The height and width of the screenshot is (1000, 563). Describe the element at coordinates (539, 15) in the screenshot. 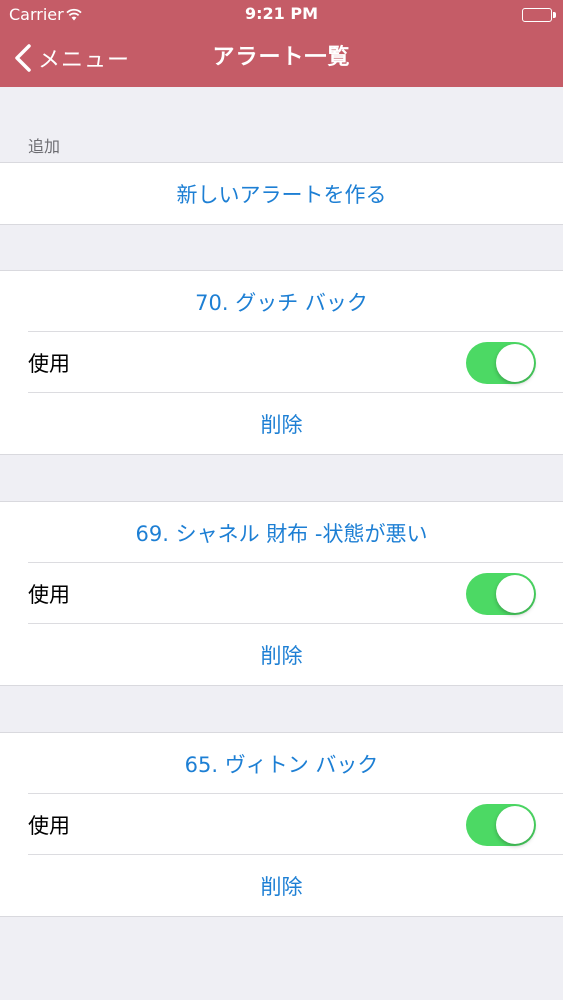

I see `battery-icon` at that location.